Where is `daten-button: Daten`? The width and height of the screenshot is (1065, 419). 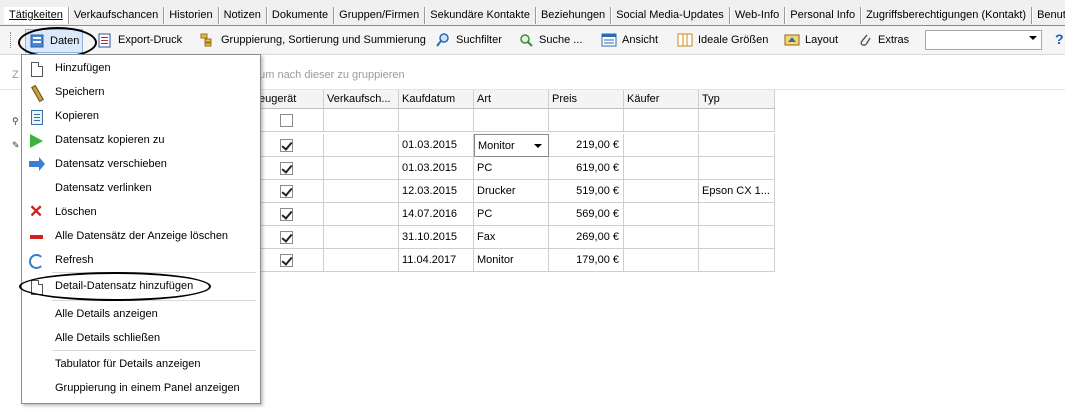
daten-button: Daten is located at coordinates (54, 41).